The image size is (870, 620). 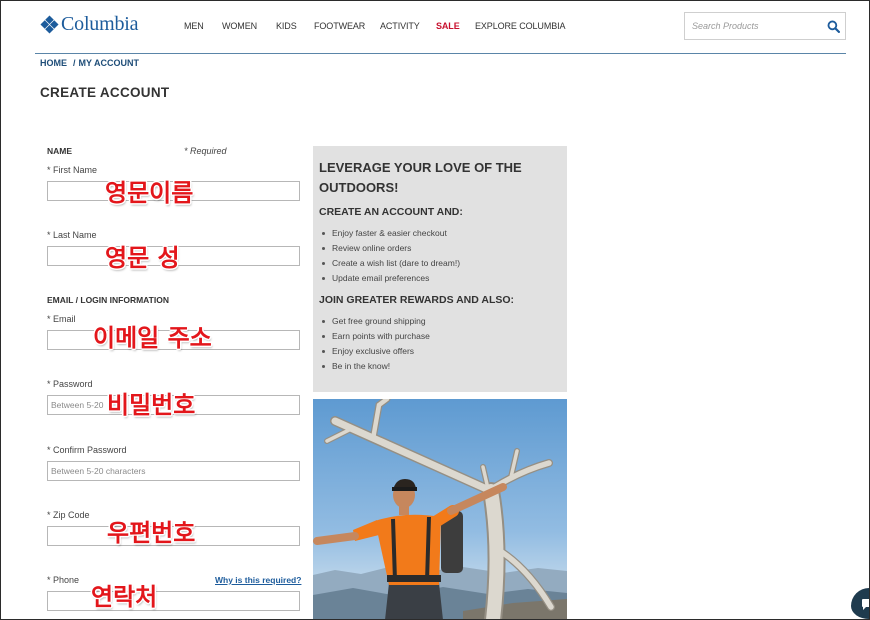 What do you see at coordinates (151, 533) in the screenshot?
I see `annotation-zip-code: 우편번호` at bounding box center [151, 533].